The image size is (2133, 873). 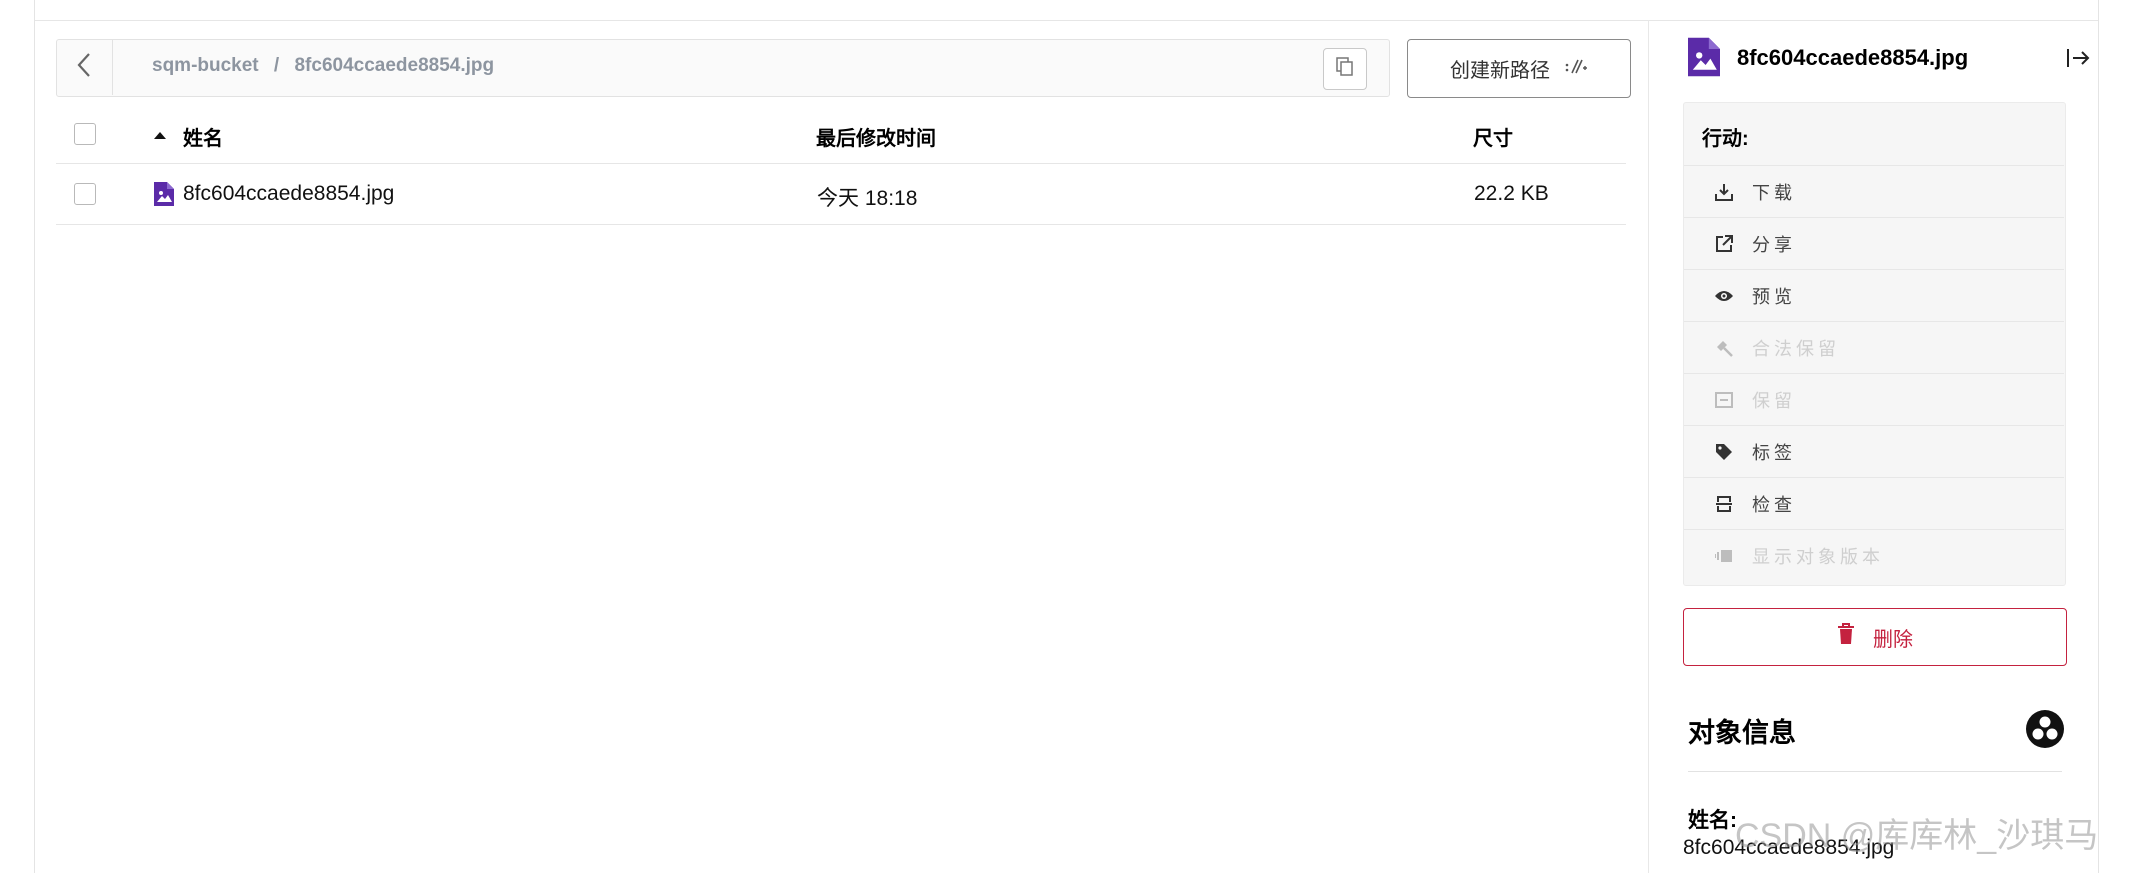 What do you see at coordinates (1874, 295) in the screenshot?
I see `action-preview: 预览` at bounding box center [1874, 295].